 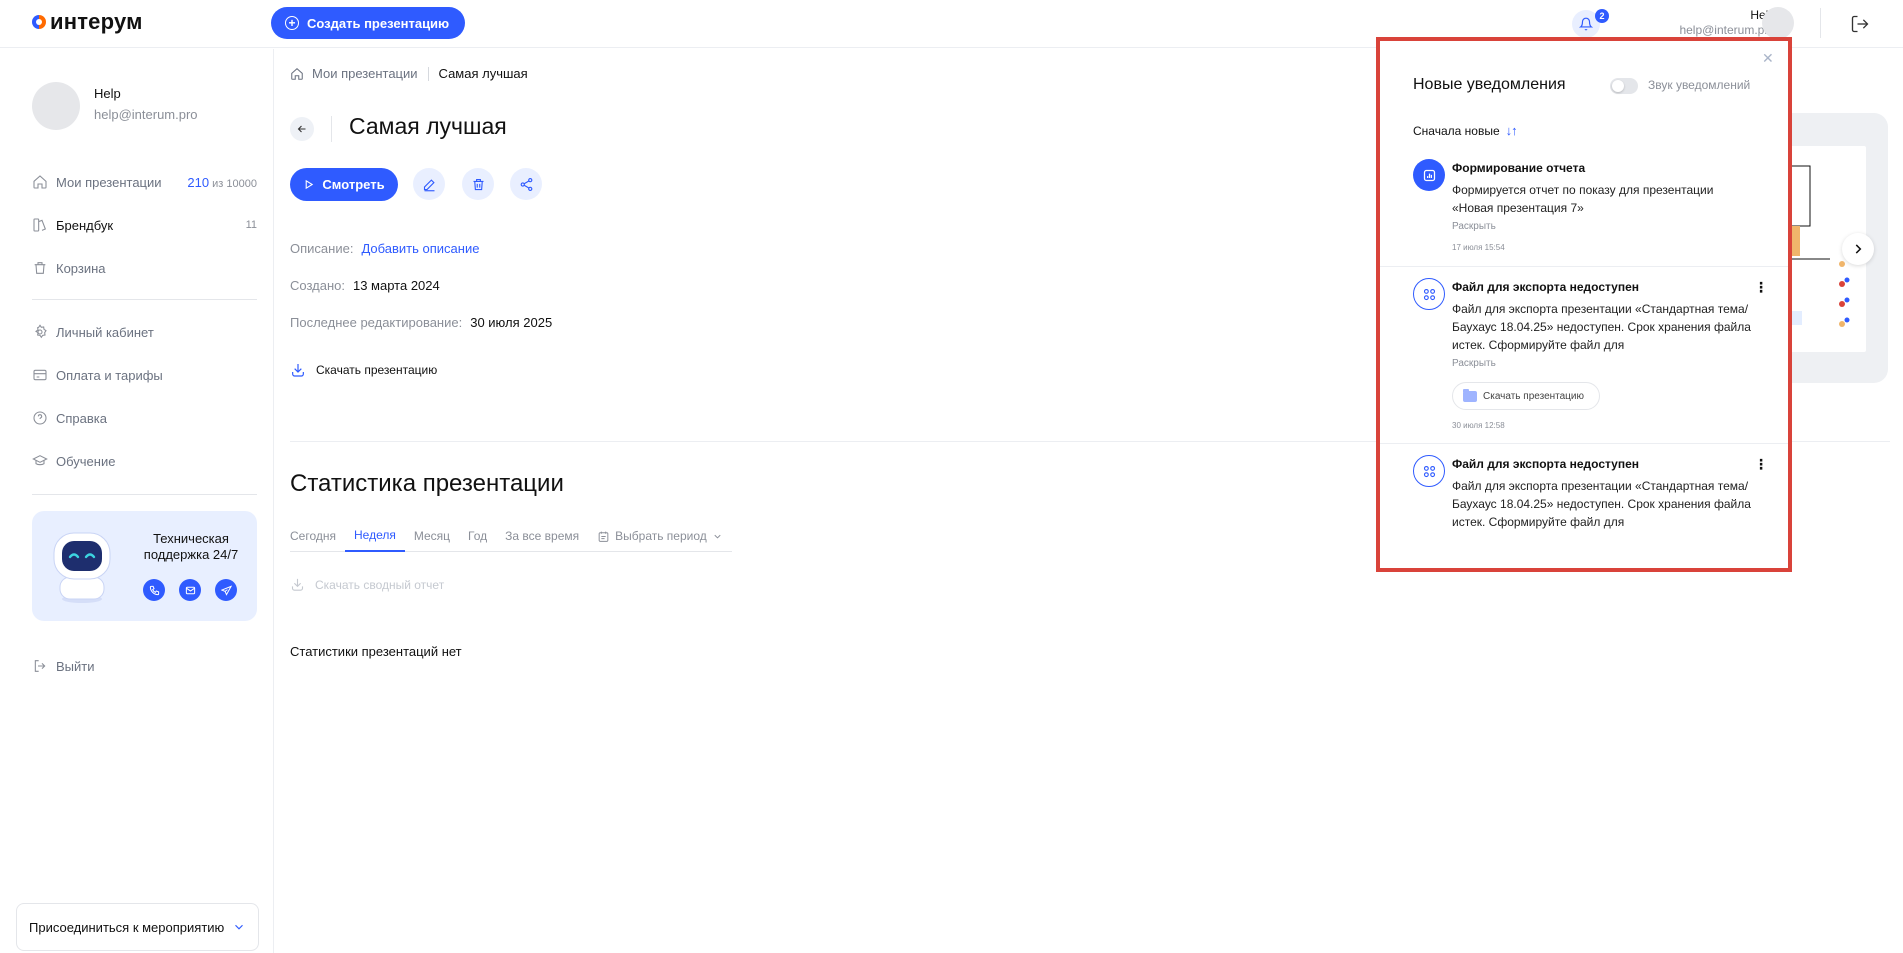 What do you see at coordinates (144, 666) in the screenshot?
I see `sidebar-item-logout: Выйти` at bounding box center [144, 666].